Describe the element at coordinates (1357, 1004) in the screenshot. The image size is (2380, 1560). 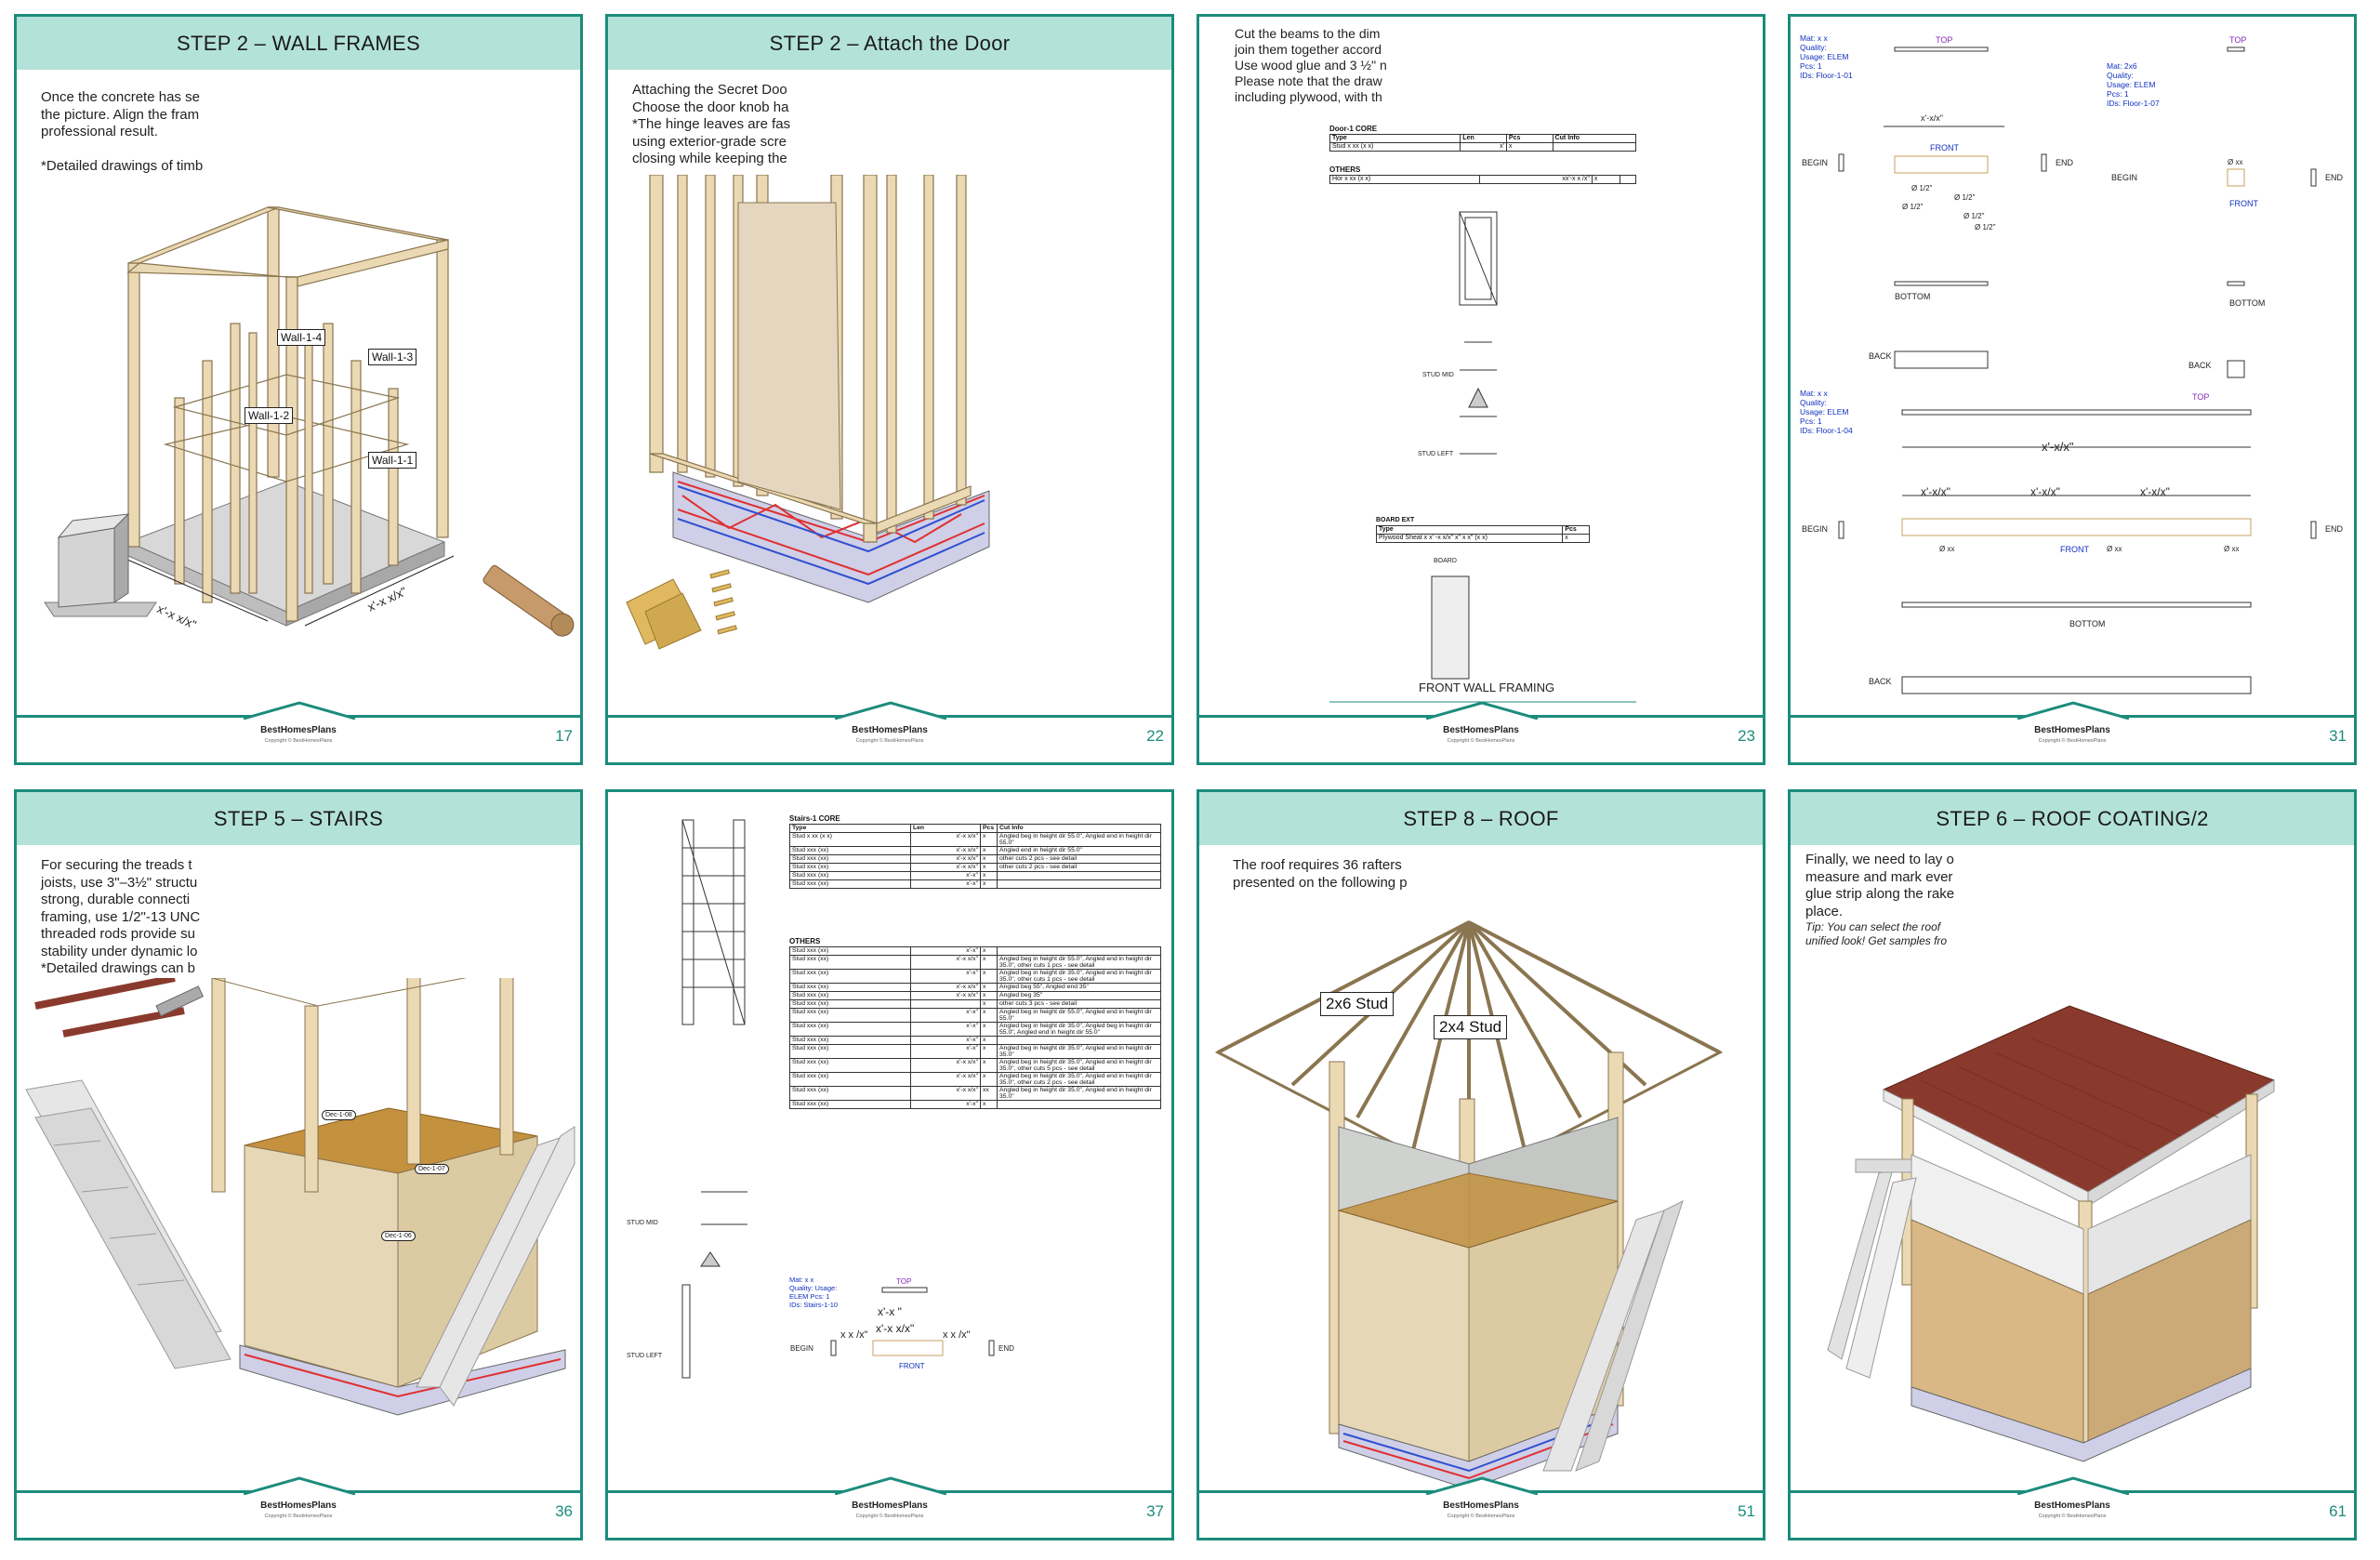
I see `callout-2x6-stud: 2x6 Stud` at that location.